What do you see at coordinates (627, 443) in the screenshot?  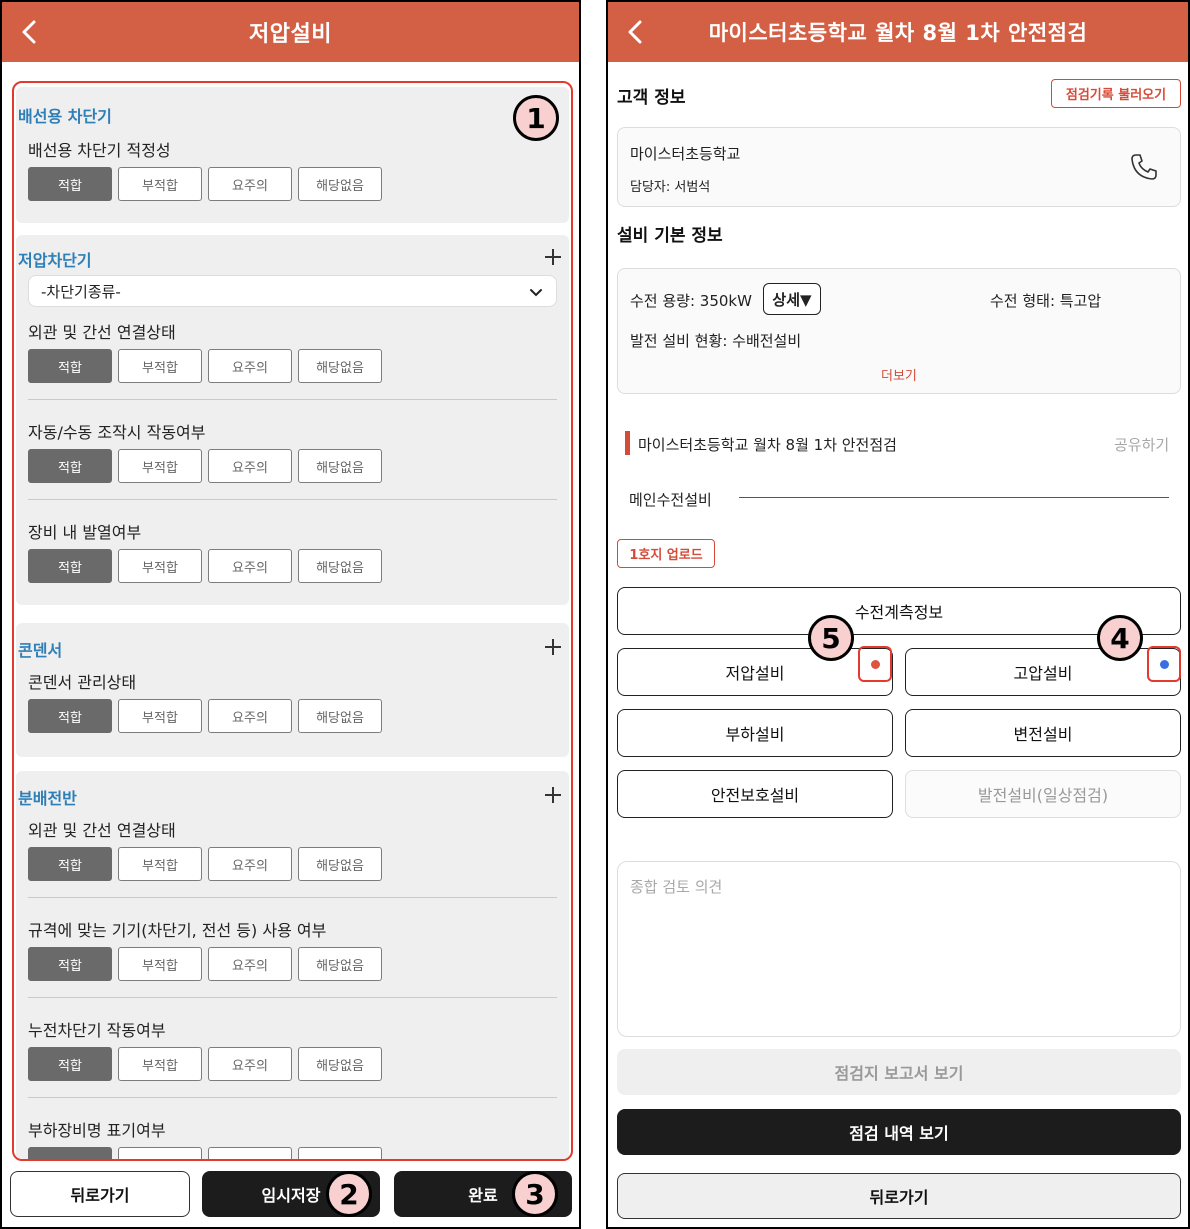 I see `title-accent-bar` at bounding box center [627, 443].